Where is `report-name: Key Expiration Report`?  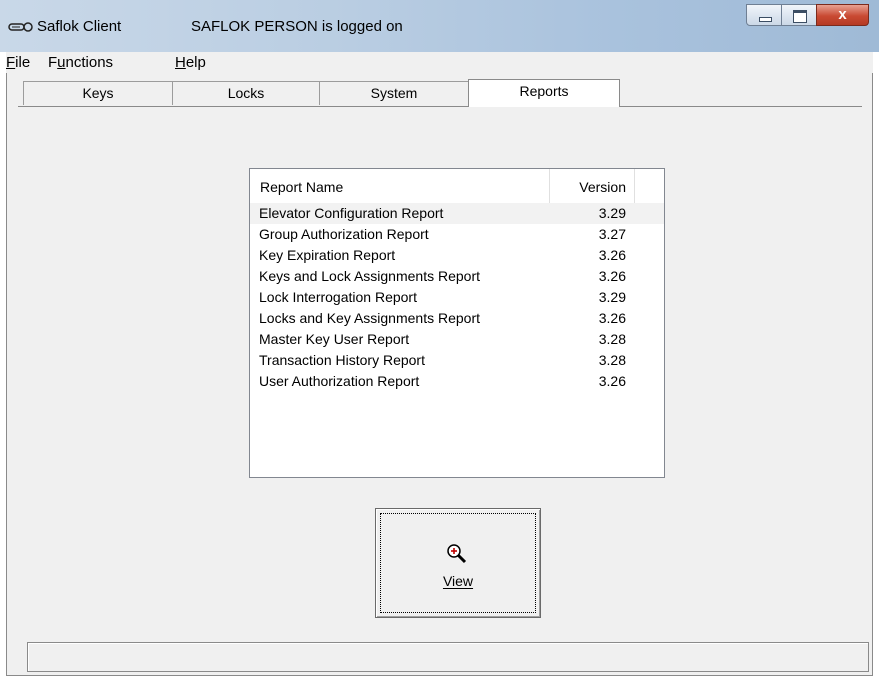 report-name: Key Expiration Report is located at coordinates (327, 255).